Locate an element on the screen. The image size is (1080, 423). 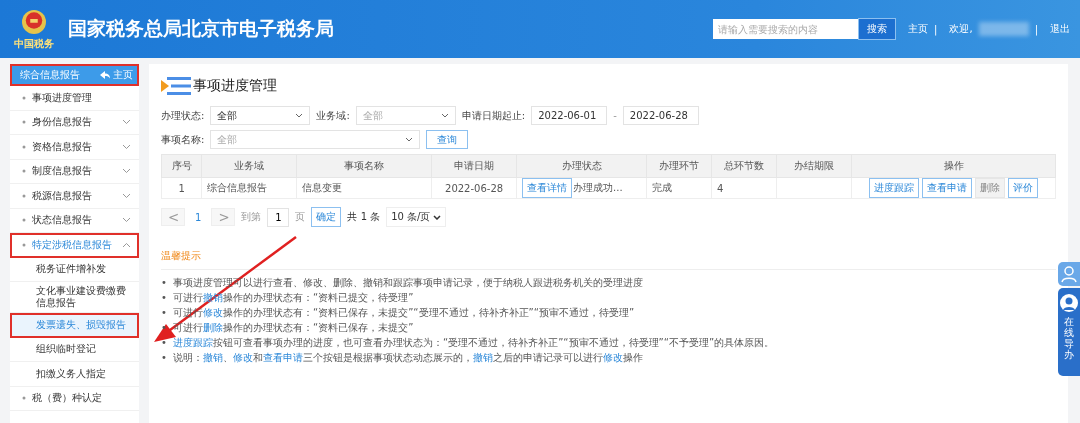
table-cell: 完成 is located at coordinates (679, 188).